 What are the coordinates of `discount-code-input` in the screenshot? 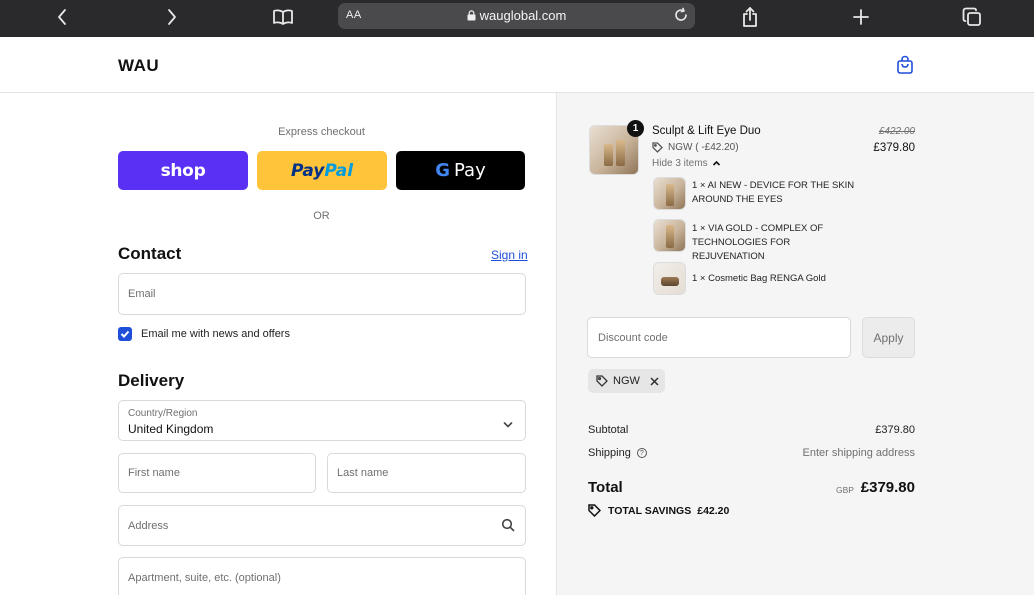 It's located at (719, 337).